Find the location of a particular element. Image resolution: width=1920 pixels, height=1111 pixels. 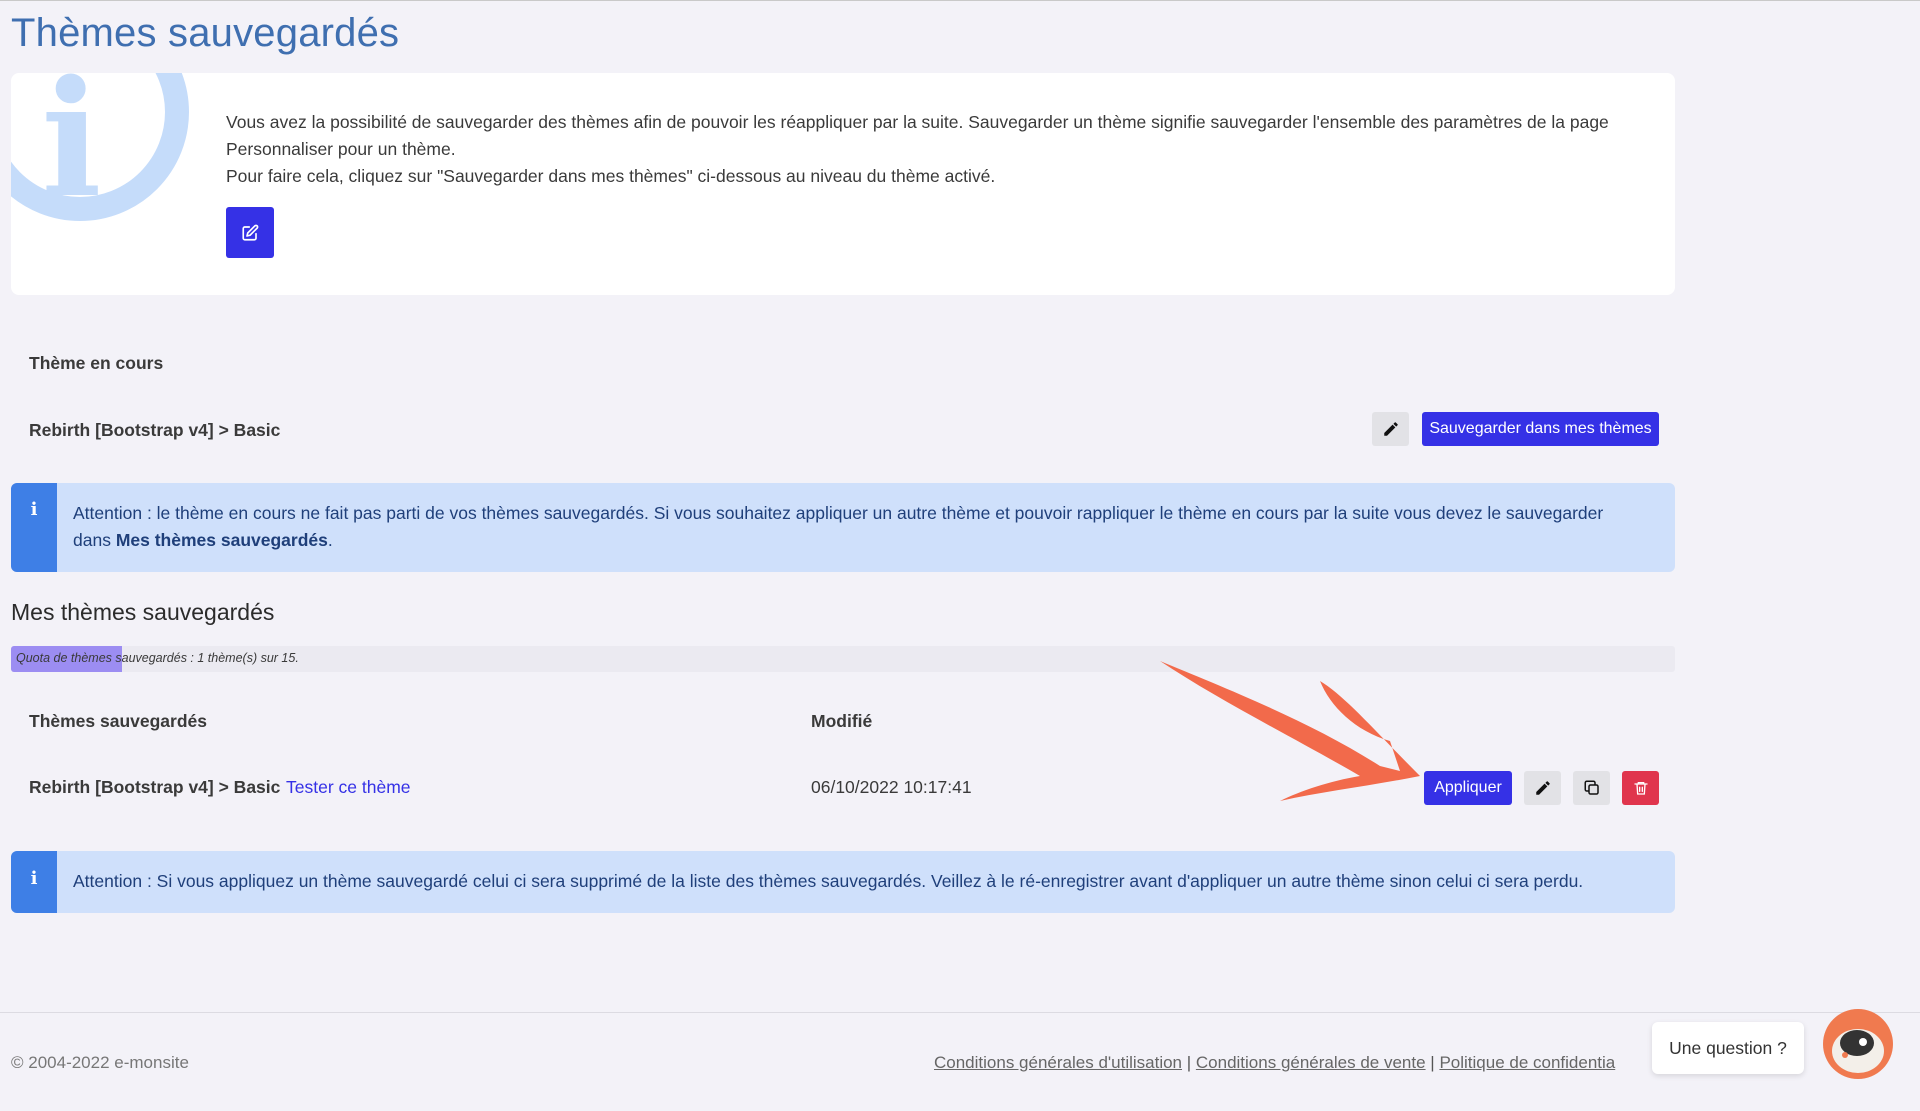

delete-theme-button is located at coordinates (1640, 788).